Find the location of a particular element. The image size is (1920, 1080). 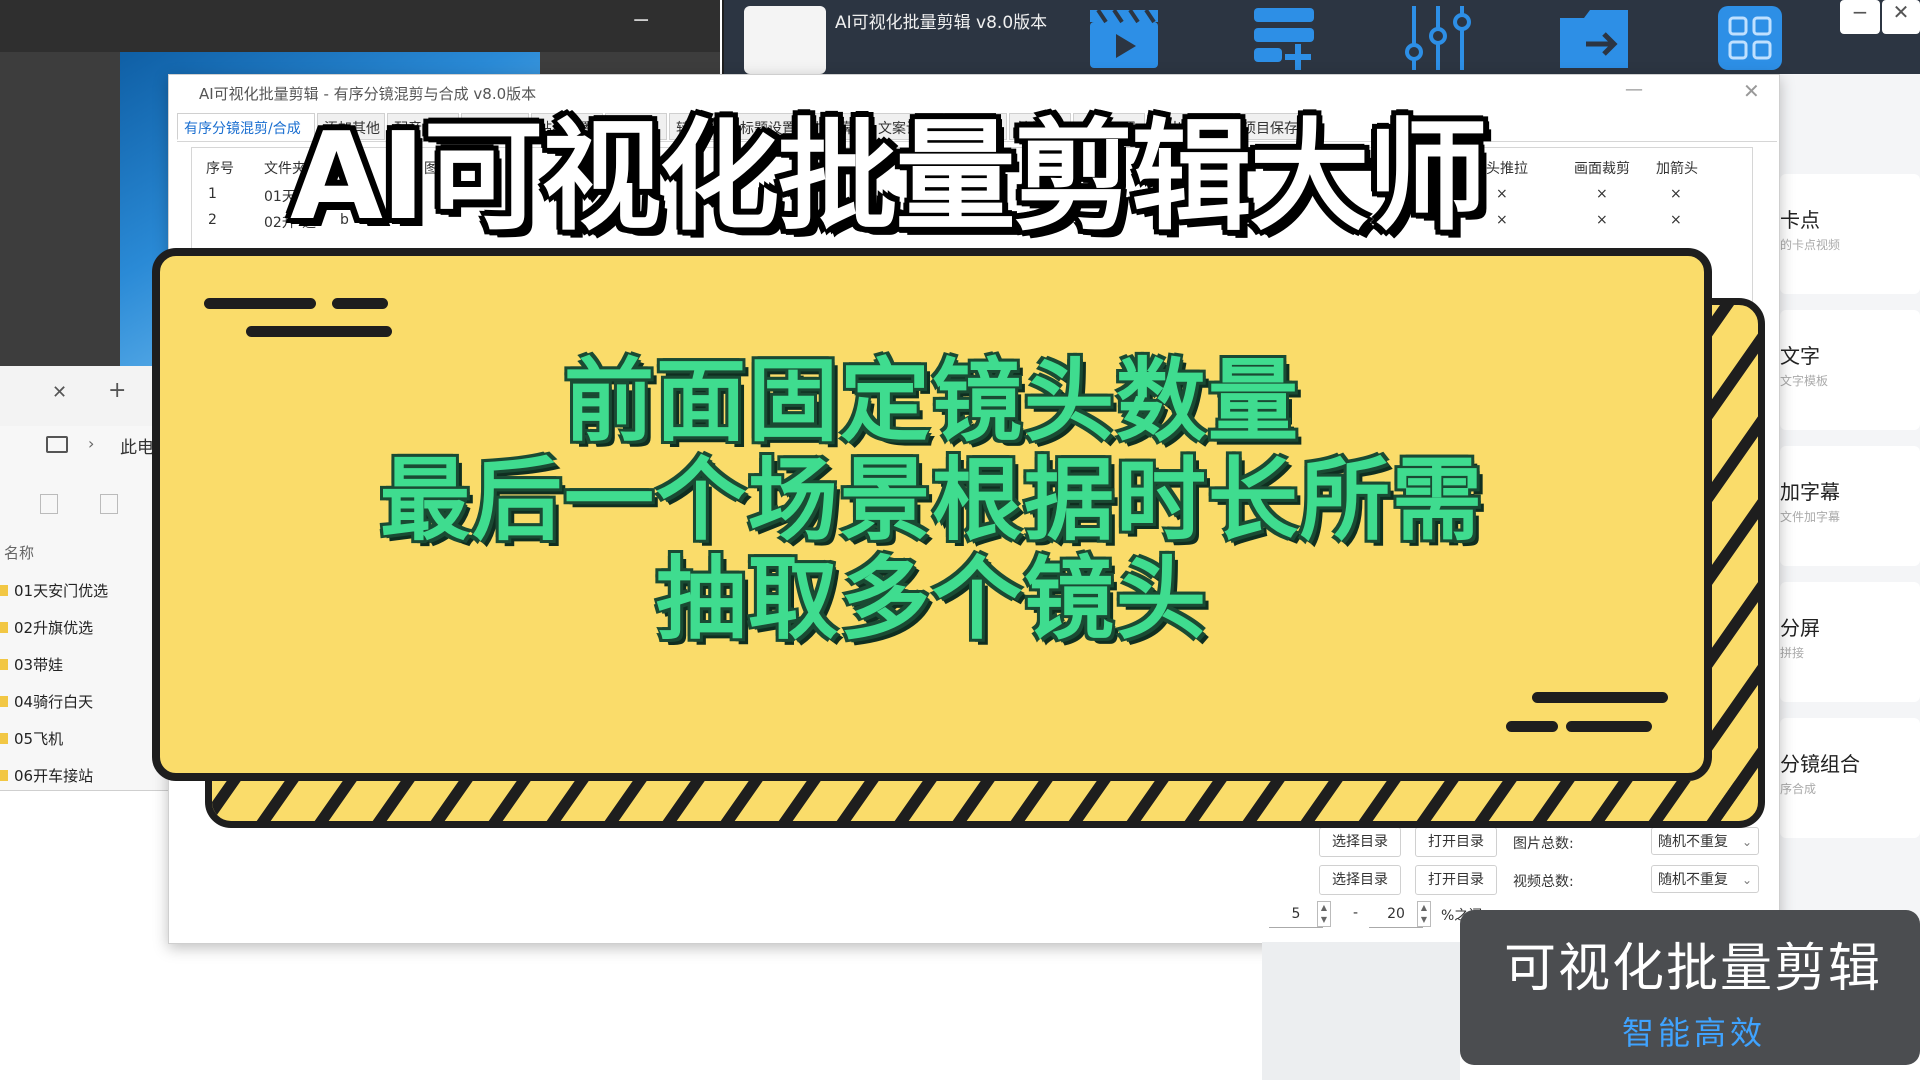

banner-line-3: 抽取多个镜头 is located at coordinates (932, 599).